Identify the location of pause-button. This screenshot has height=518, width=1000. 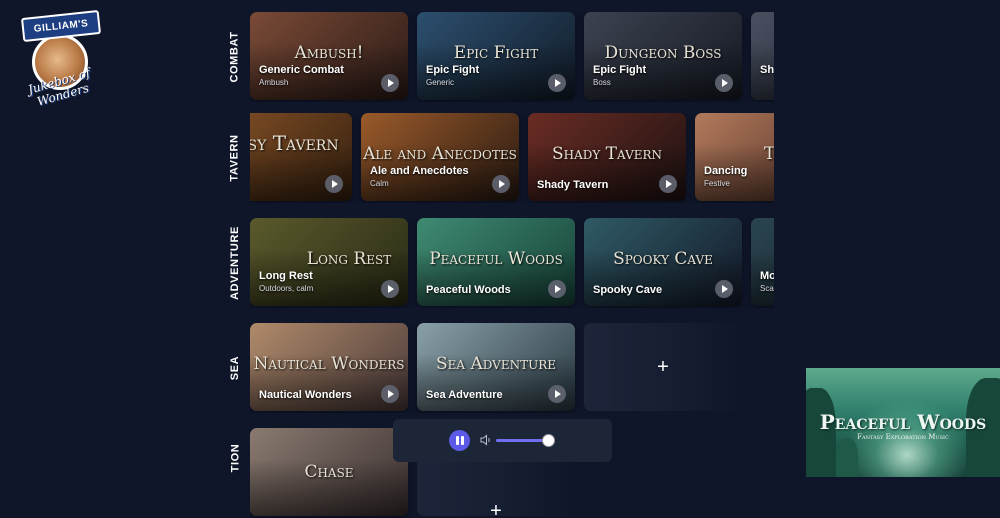
(459, 440).